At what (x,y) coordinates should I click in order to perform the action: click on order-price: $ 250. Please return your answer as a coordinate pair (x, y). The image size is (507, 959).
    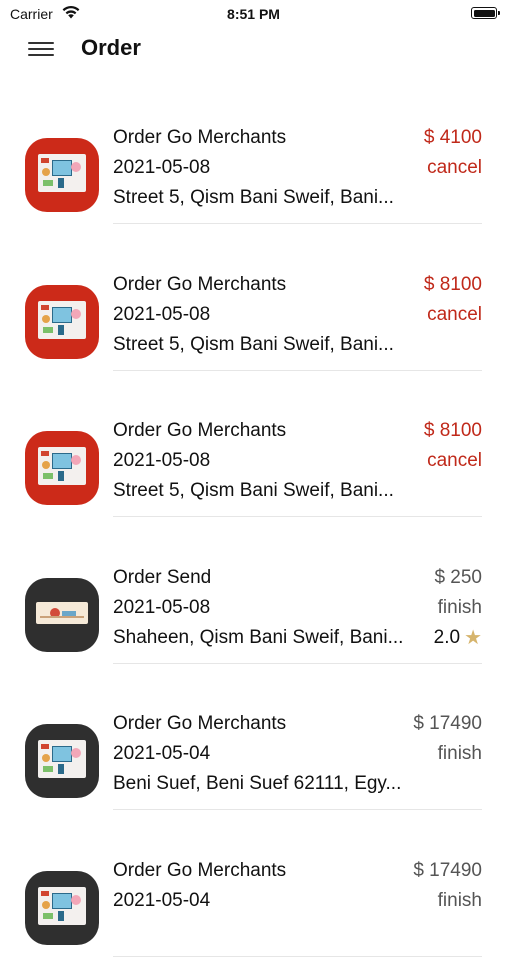
    Looking at the image, I should click on (458, 578).